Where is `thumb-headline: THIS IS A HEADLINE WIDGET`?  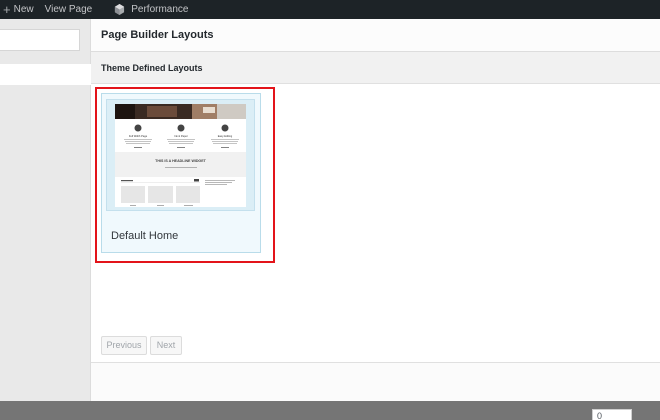
thumb-headline: THIS IS A HEADLINE WIDGET is located at coordinates (180, 161).